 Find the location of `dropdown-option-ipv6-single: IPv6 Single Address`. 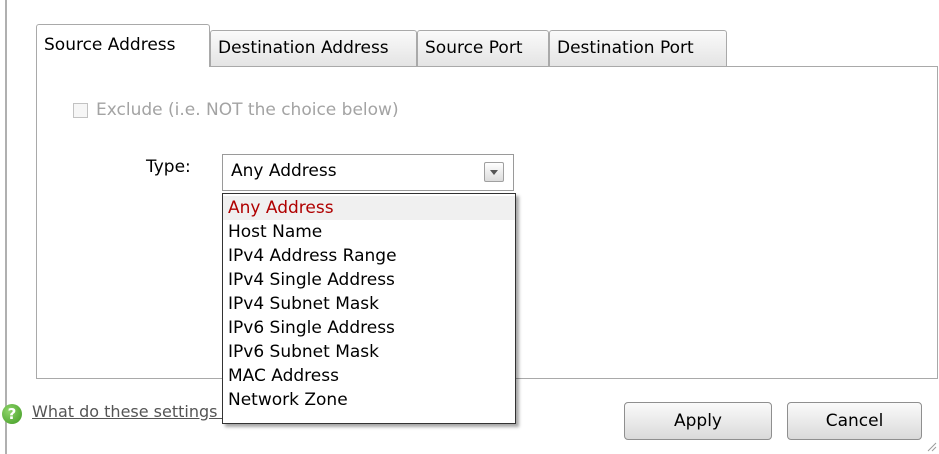

dropdown-option-ipv6-single: IPv6 Single Address is located at coordinates (369, 328).